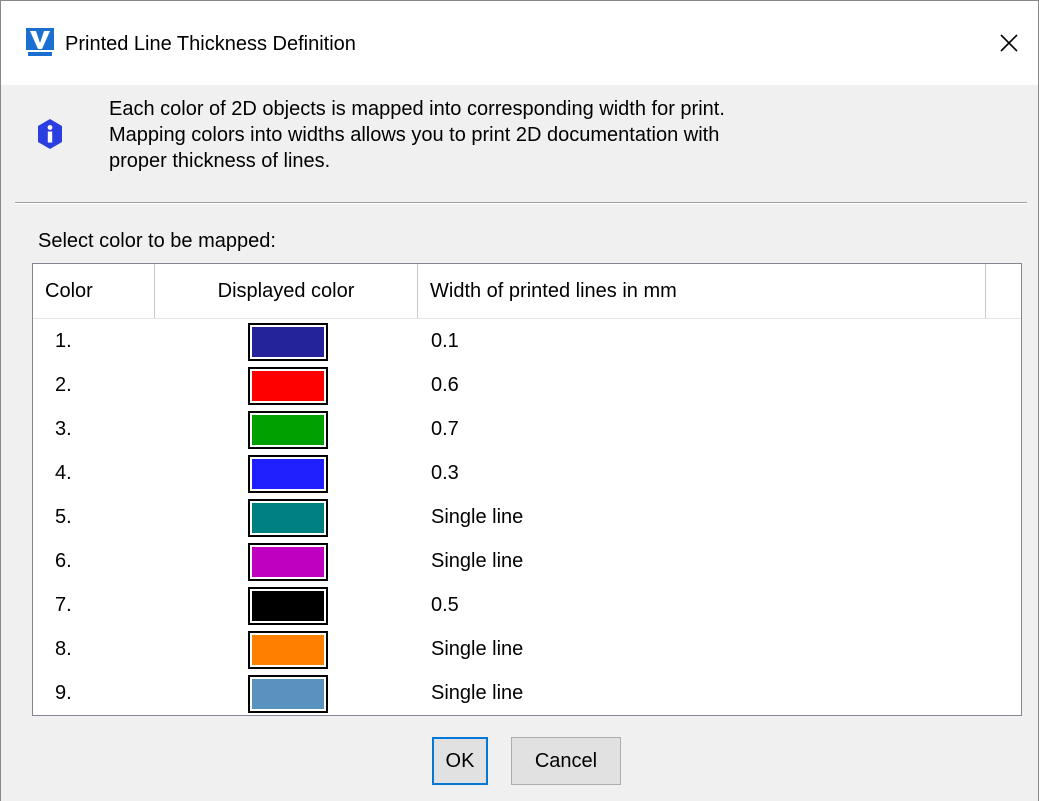 This screenshot has width=1039, height=801. I want to click on row-number: 5., so click(63, 517).